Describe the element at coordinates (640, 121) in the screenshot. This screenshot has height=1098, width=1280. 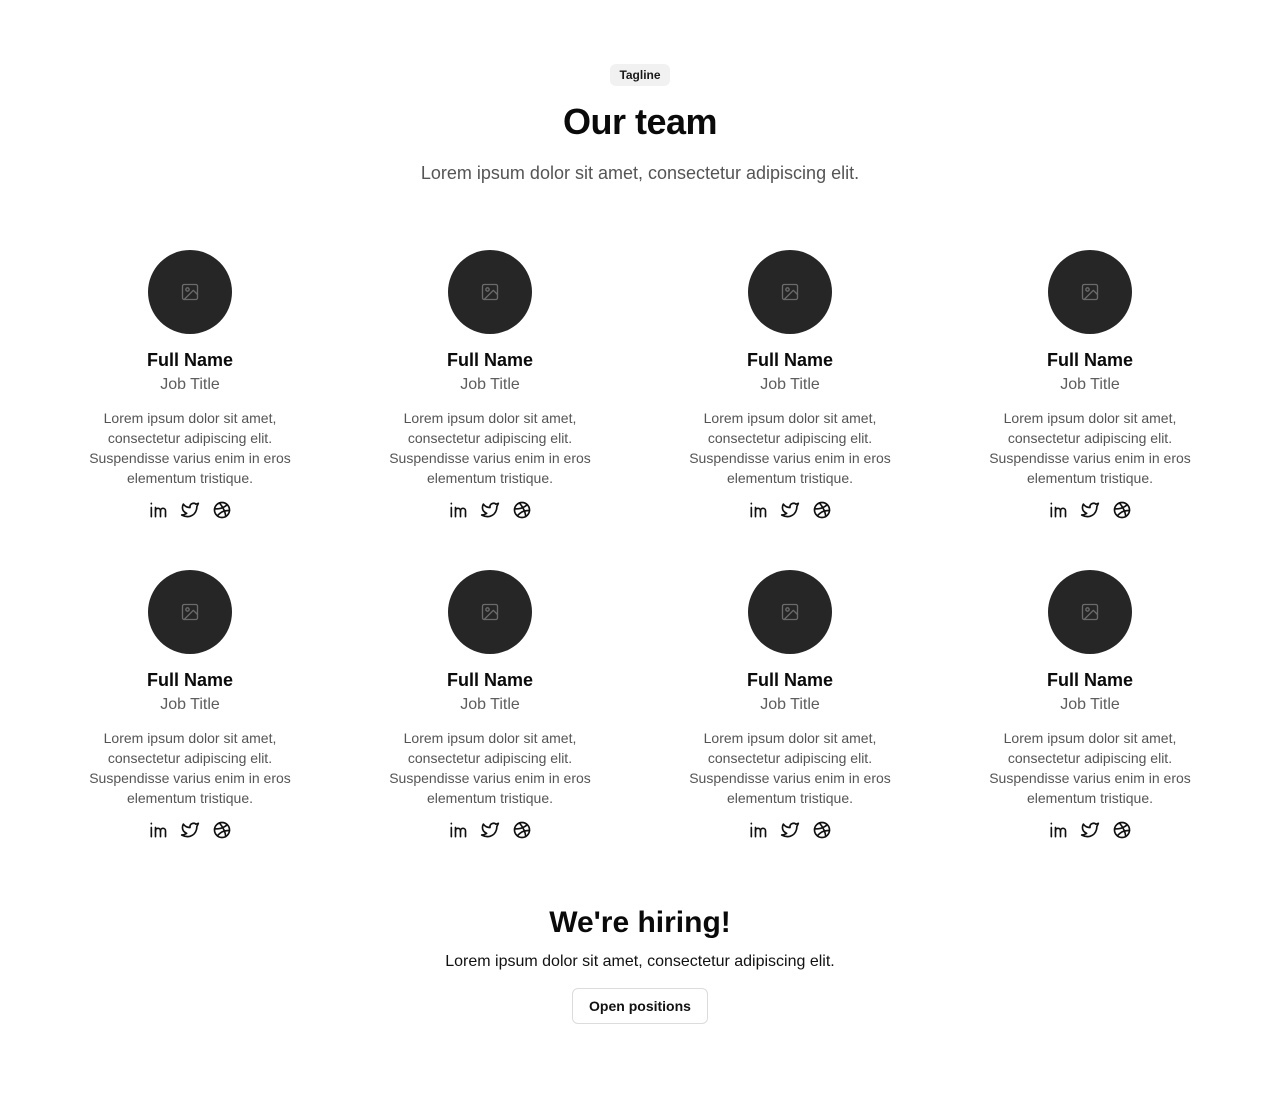
I see `page-title: Our team` at that location.